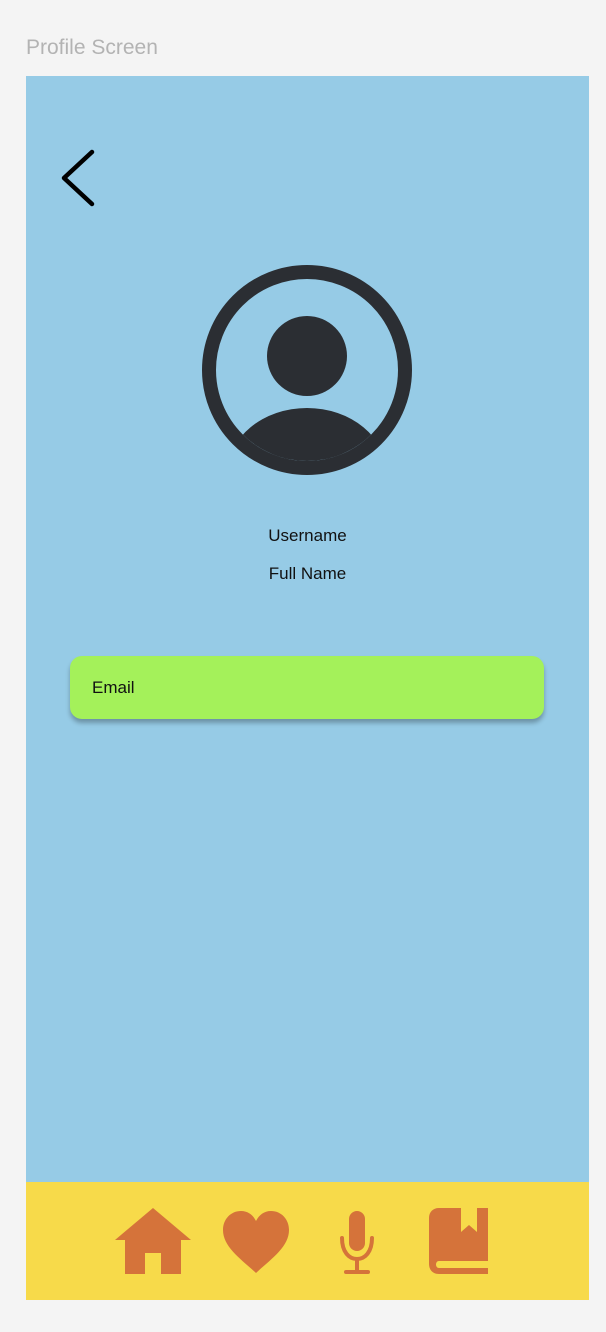  Describe the element at coordinates (307, 1241) in the screenshot. I see `bottom-nav` at that location.